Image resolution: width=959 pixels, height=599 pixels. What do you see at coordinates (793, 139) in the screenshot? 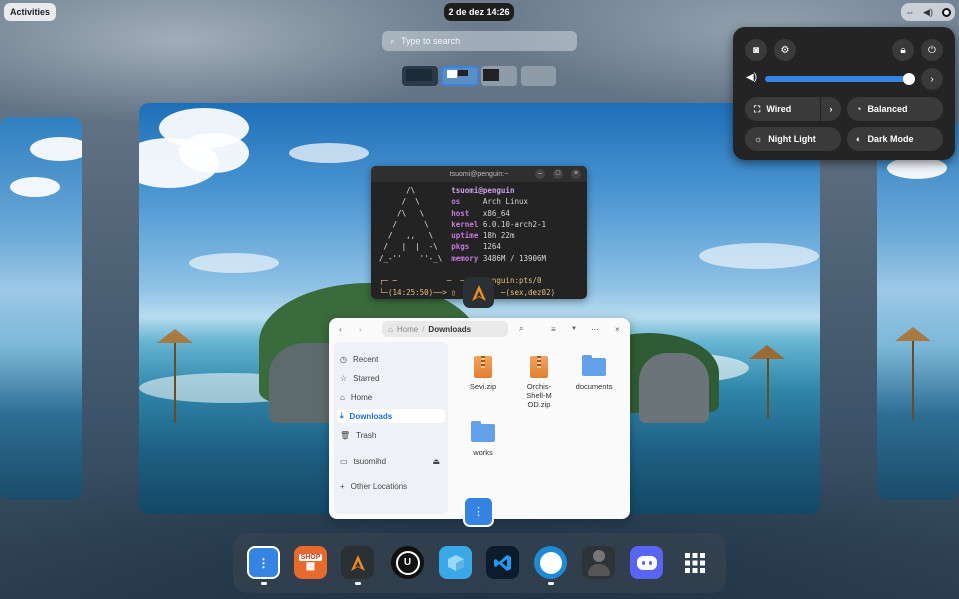
I see `night-light-toggle: ☼ Night Light` at bounding box center [793, 139].